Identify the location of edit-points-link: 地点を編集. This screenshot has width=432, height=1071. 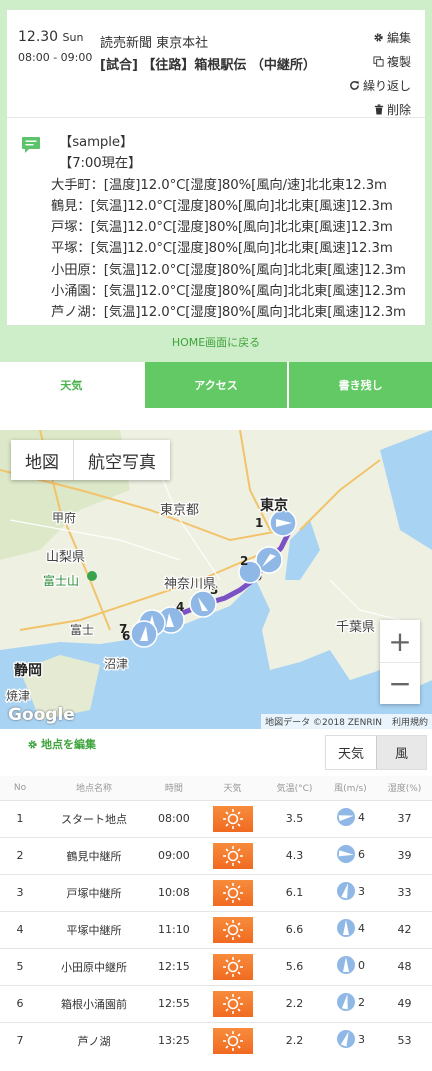
(61, 744).